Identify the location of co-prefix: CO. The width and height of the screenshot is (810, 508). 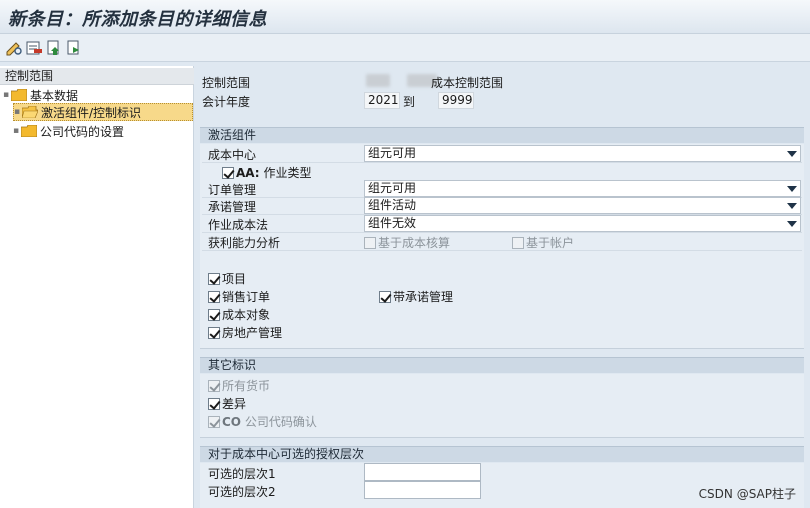
(232, 421).